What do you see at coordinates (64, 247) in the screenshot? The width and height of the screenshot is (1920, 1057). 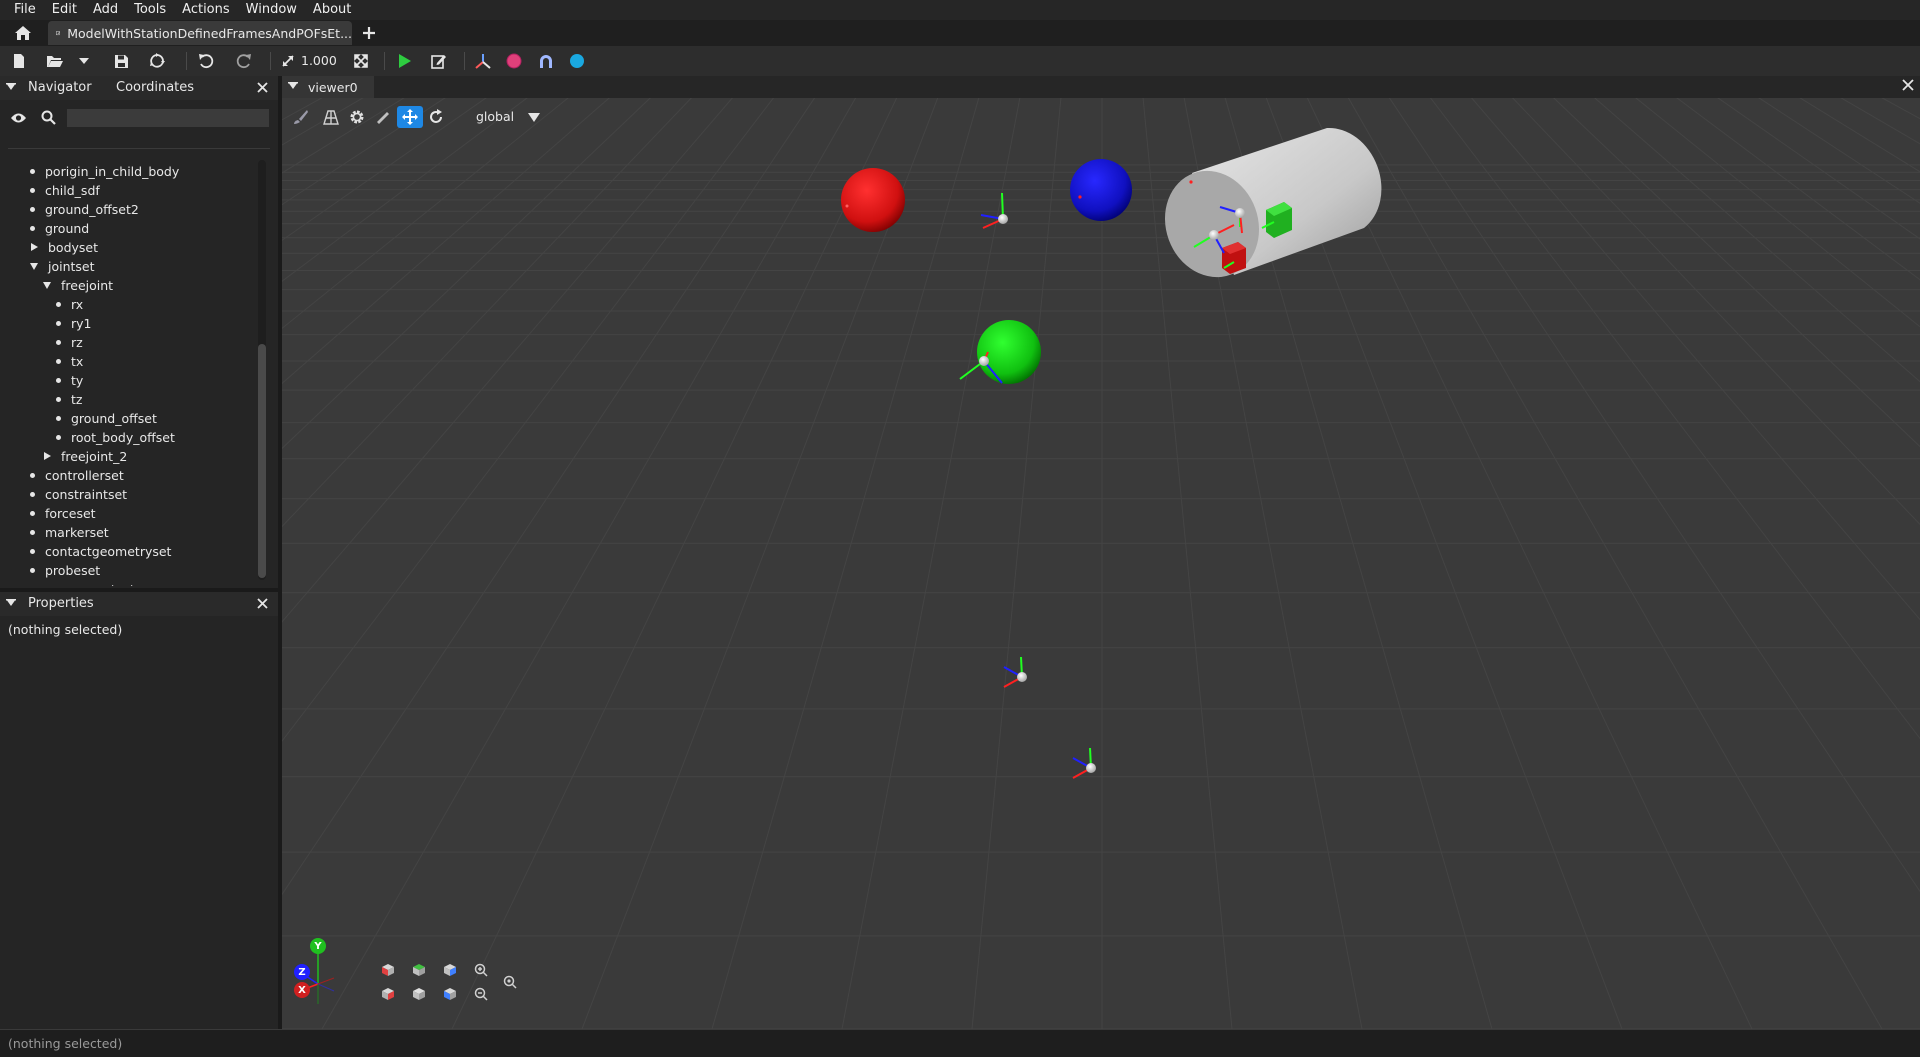 I see `tree-item: bodyset` at bounding box center [64, 247].